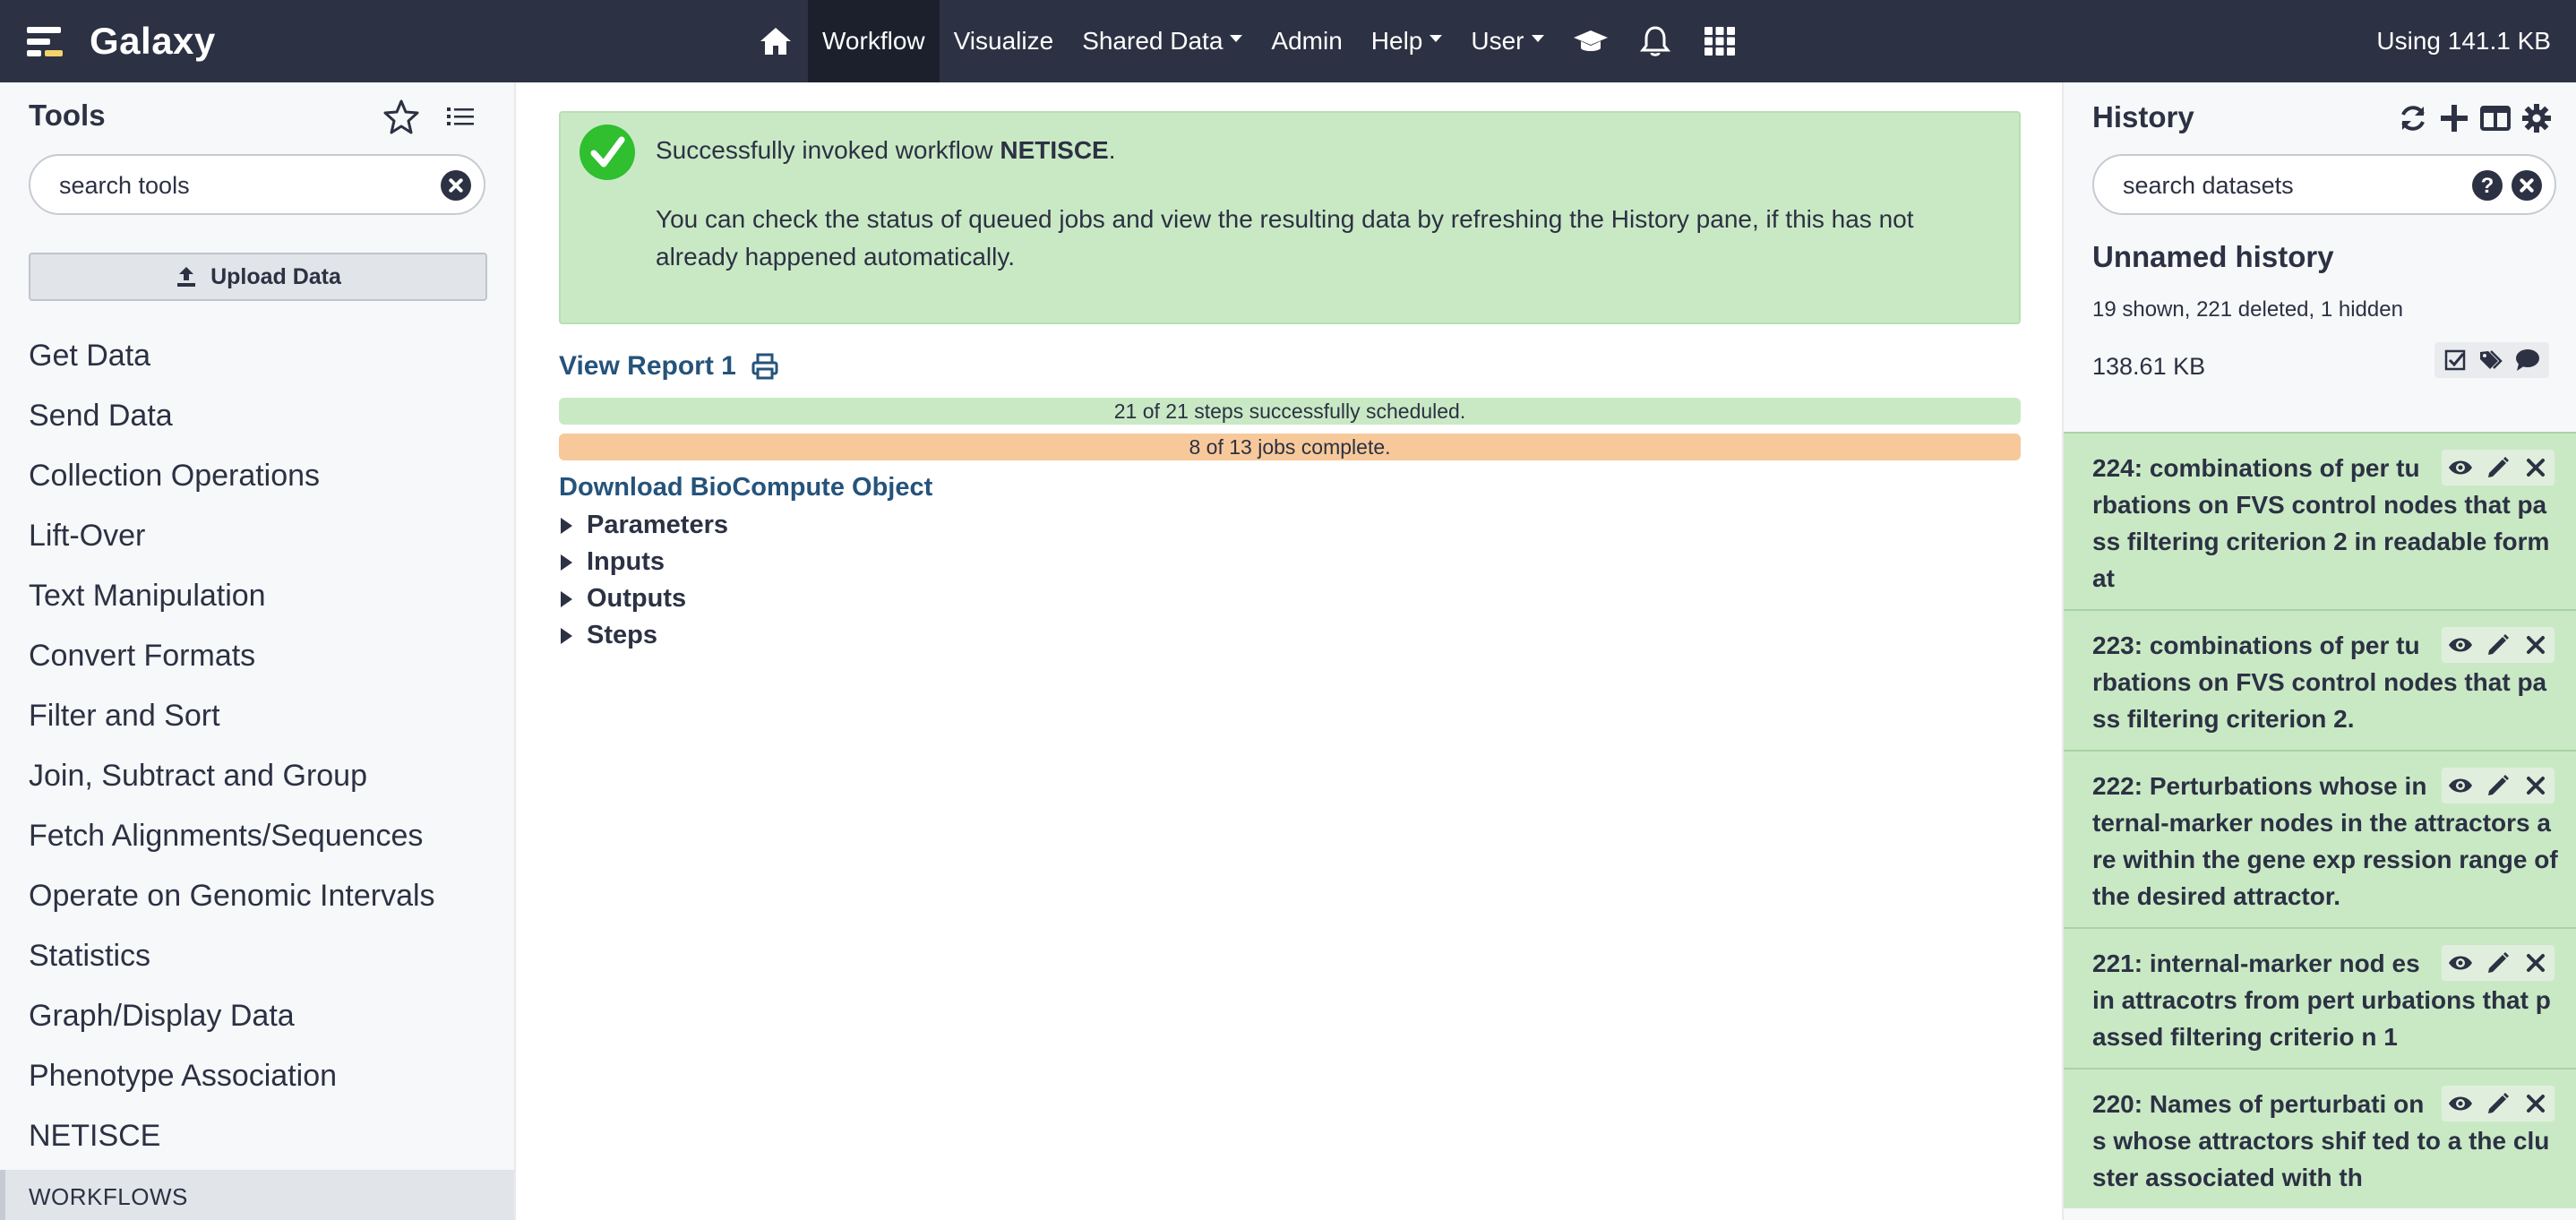  What do you see at coordinates (232, 836) in the screenshot?
I see `tool-section-fetch-alignments: Fetch Alignments/Sequences` at bounding box center [232, 836].